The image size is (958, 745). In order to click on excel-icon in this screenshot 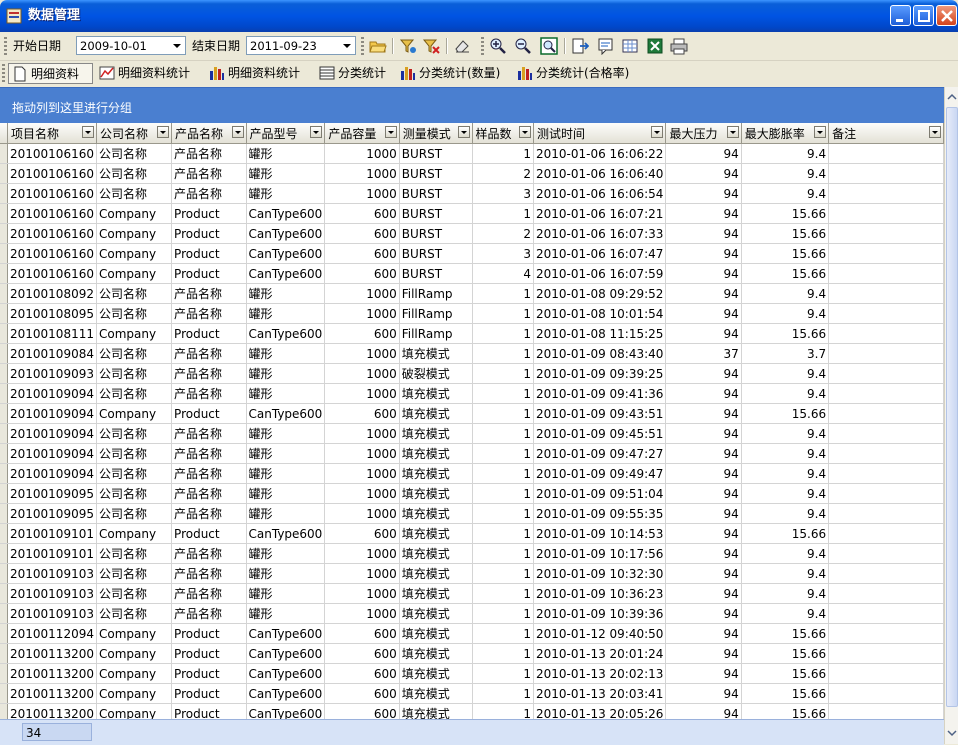, I will do `click(655, 46)`.